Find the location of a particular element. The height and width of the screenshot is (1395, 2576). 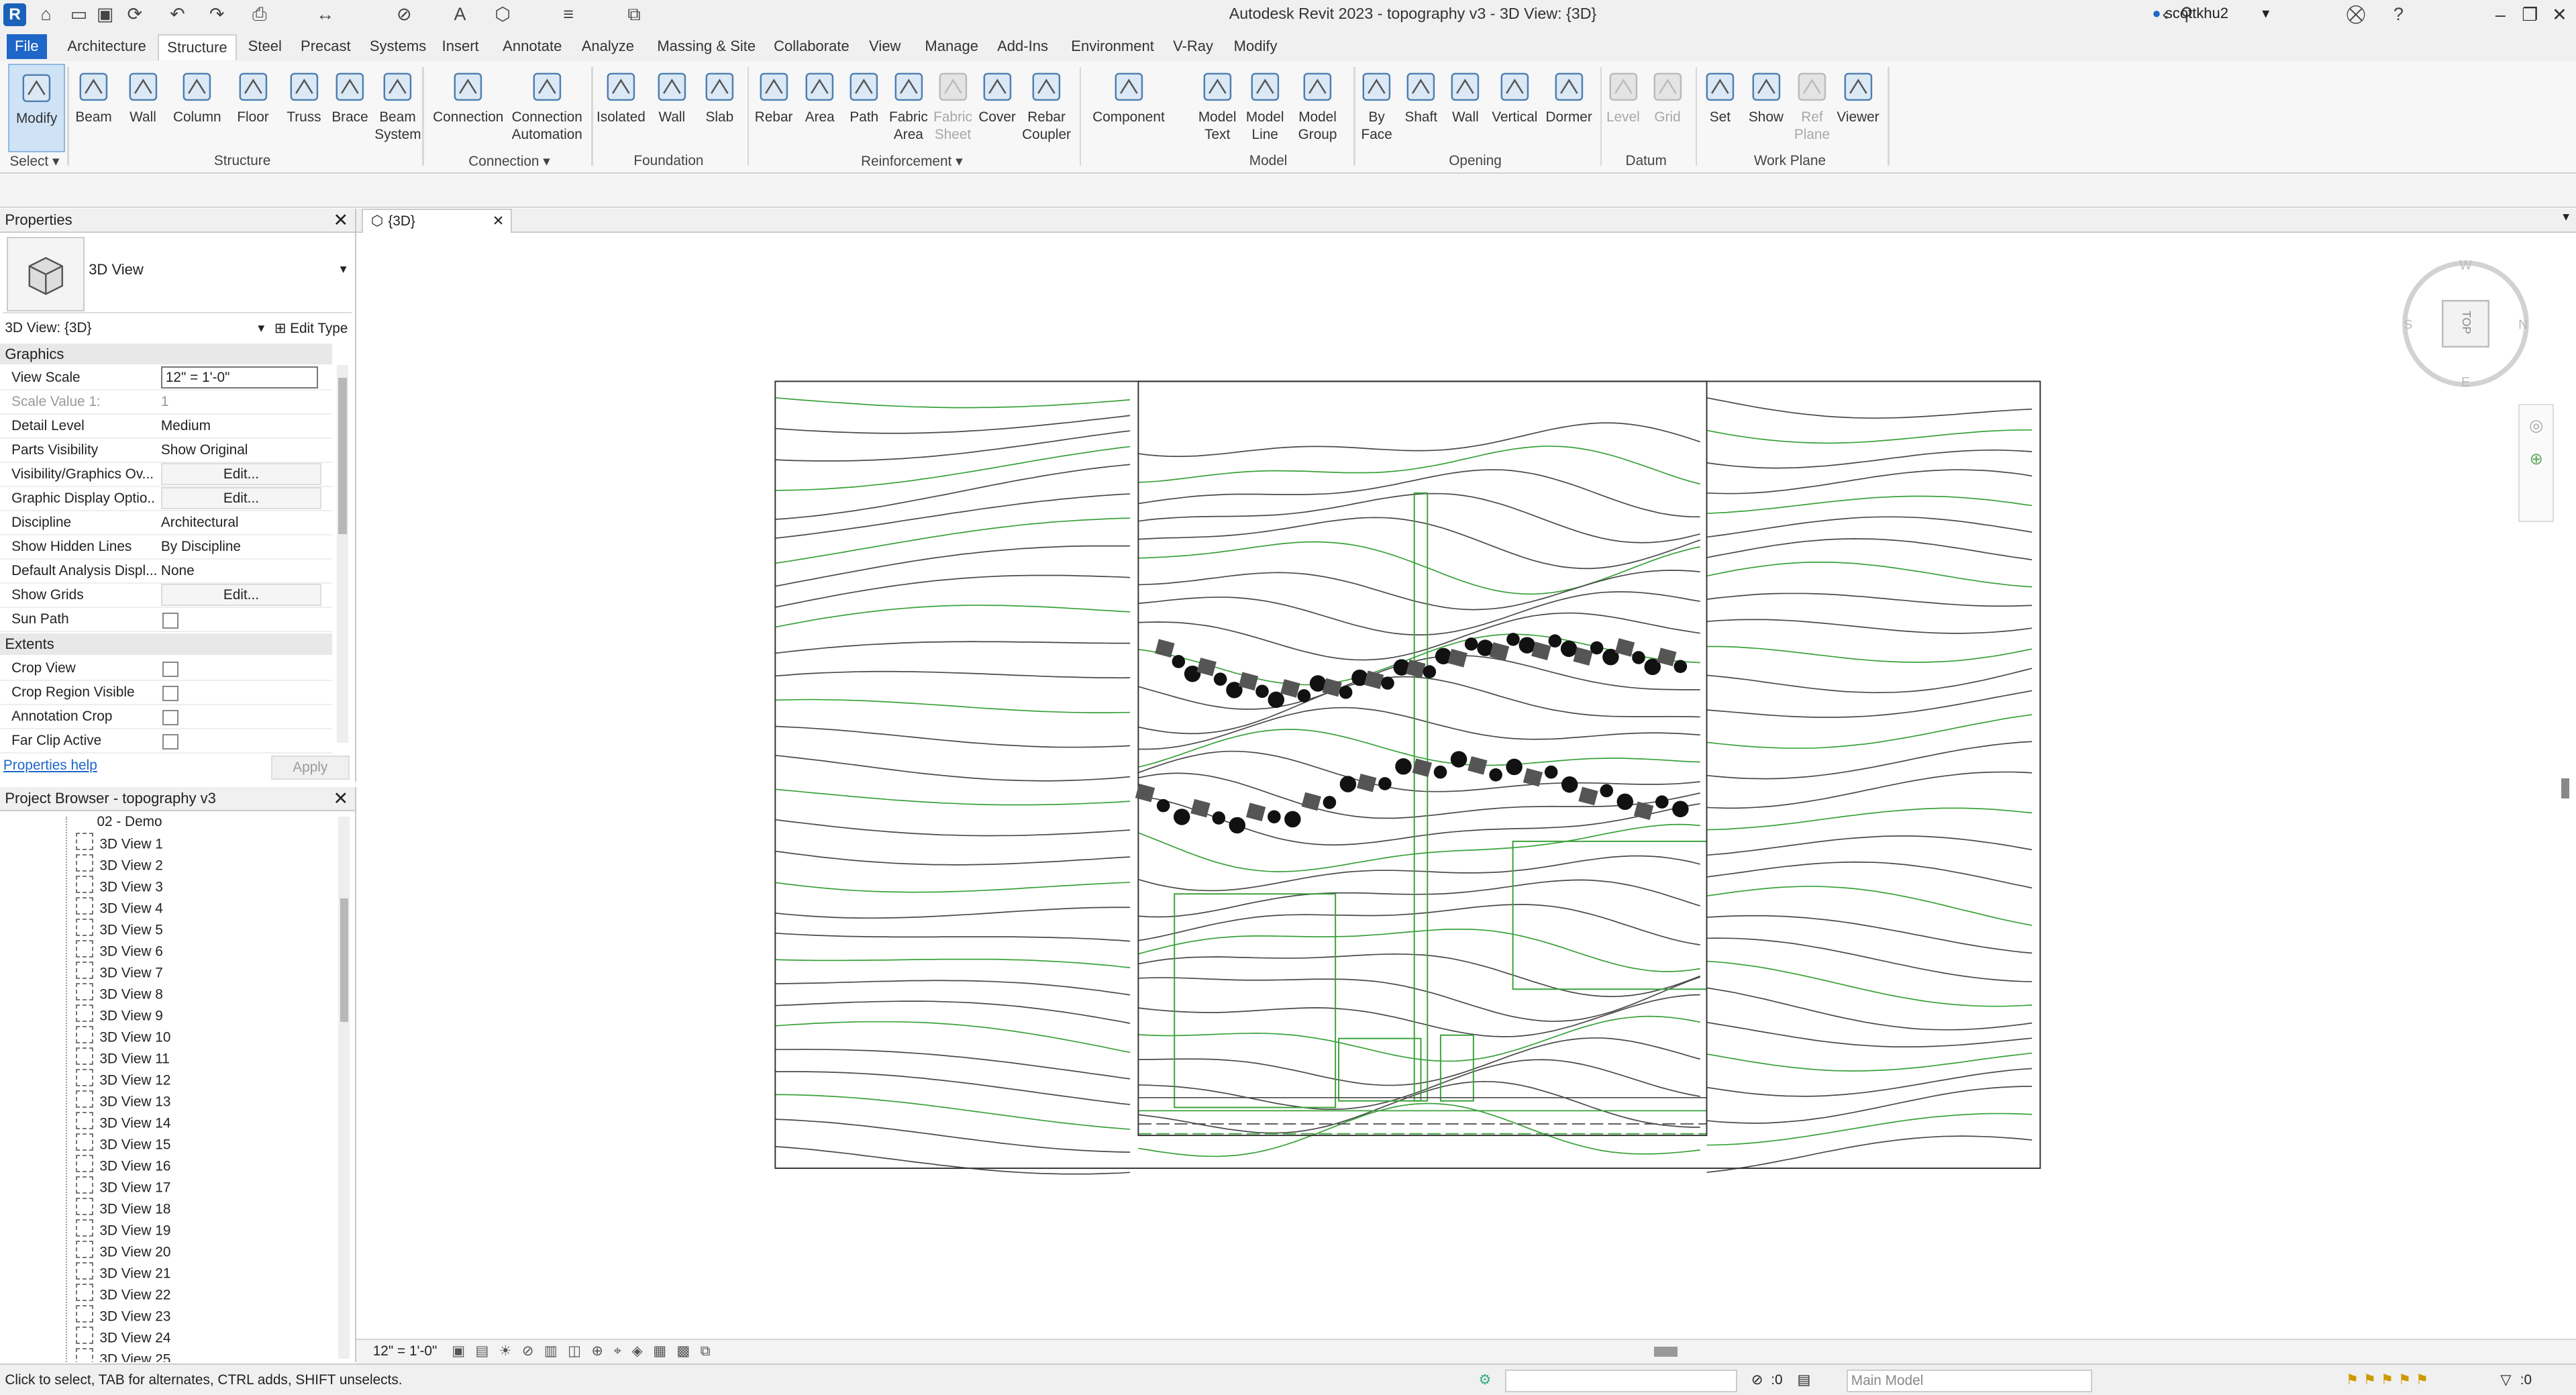

navigation-bar: ◎ ⊕ is located at coordinates (2536, 463).